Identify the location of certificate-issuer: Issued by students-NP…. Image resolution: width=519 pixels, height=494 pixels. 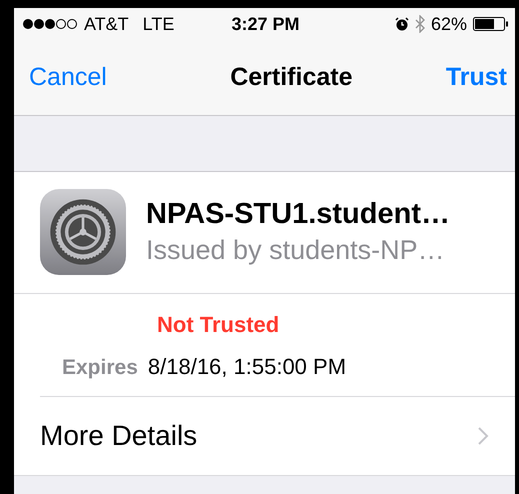
(296, 250).